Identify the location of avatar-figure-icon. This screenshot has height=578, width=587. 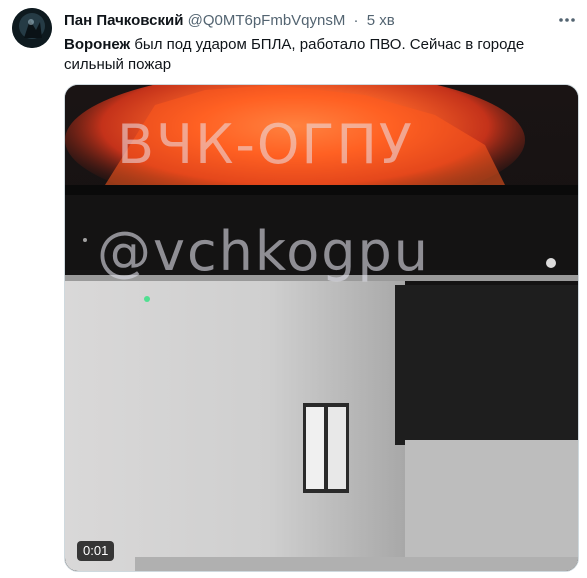
(32, 28).